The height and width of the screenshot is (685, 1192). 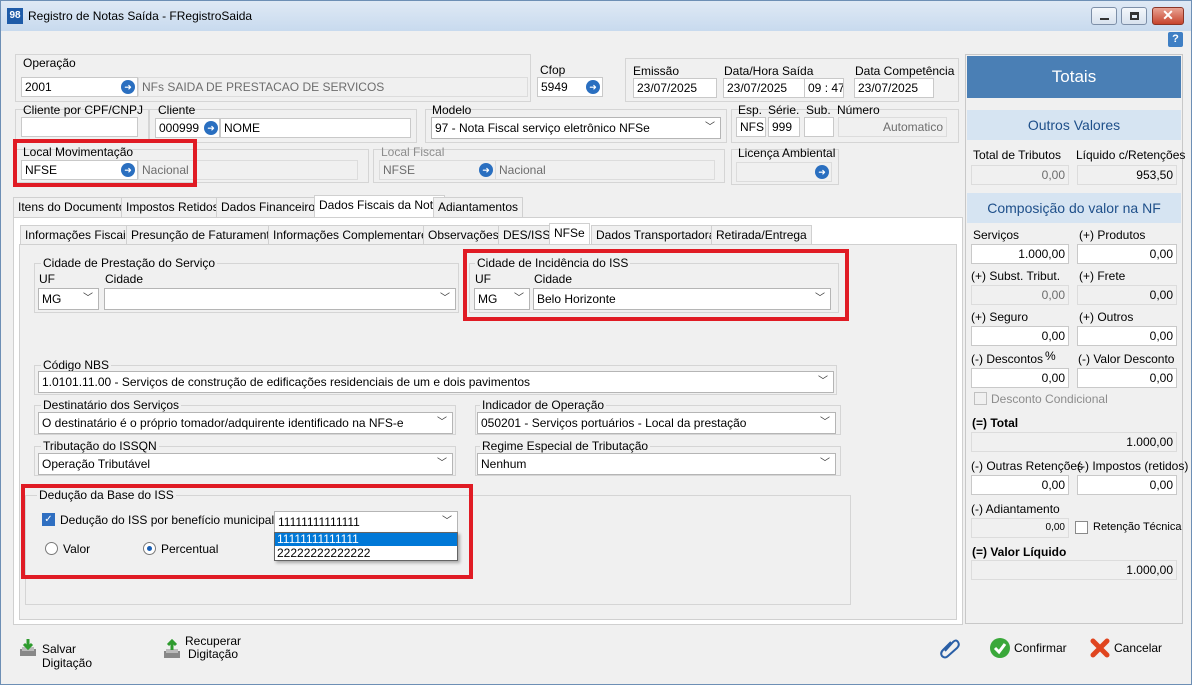 What do you see at coordinates (593, 87) in the screenshot?
I see `cfop-lookup-icon: ➜` at bounding box center [593, 87].